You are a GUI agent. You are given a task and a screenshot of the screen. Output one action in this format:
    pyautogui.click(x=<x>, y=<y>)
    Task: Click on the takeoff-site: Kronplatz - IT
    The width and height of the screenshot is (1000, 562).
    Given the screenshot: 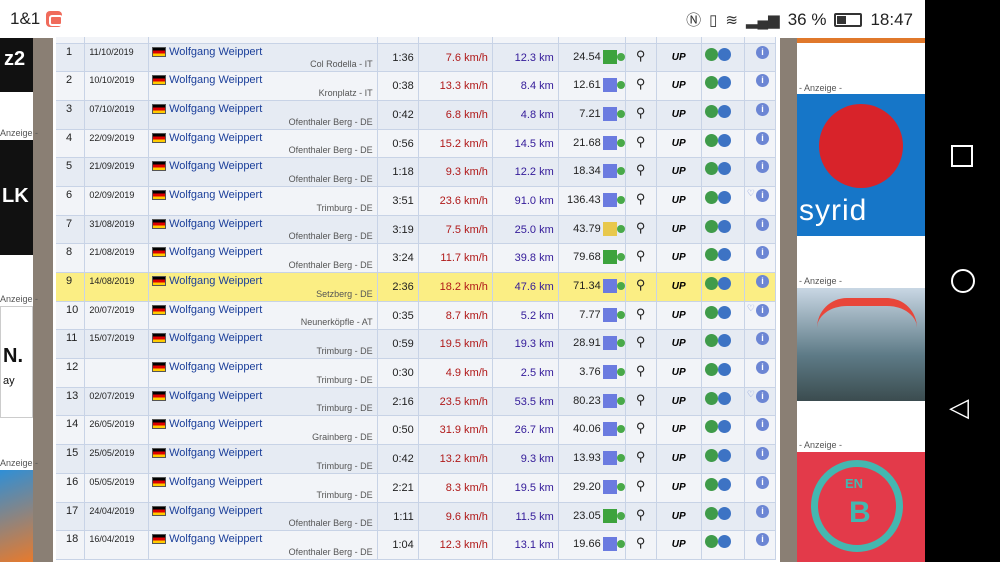 What is the action you would take?
    pyautogui.click(x=346, y=93)
    